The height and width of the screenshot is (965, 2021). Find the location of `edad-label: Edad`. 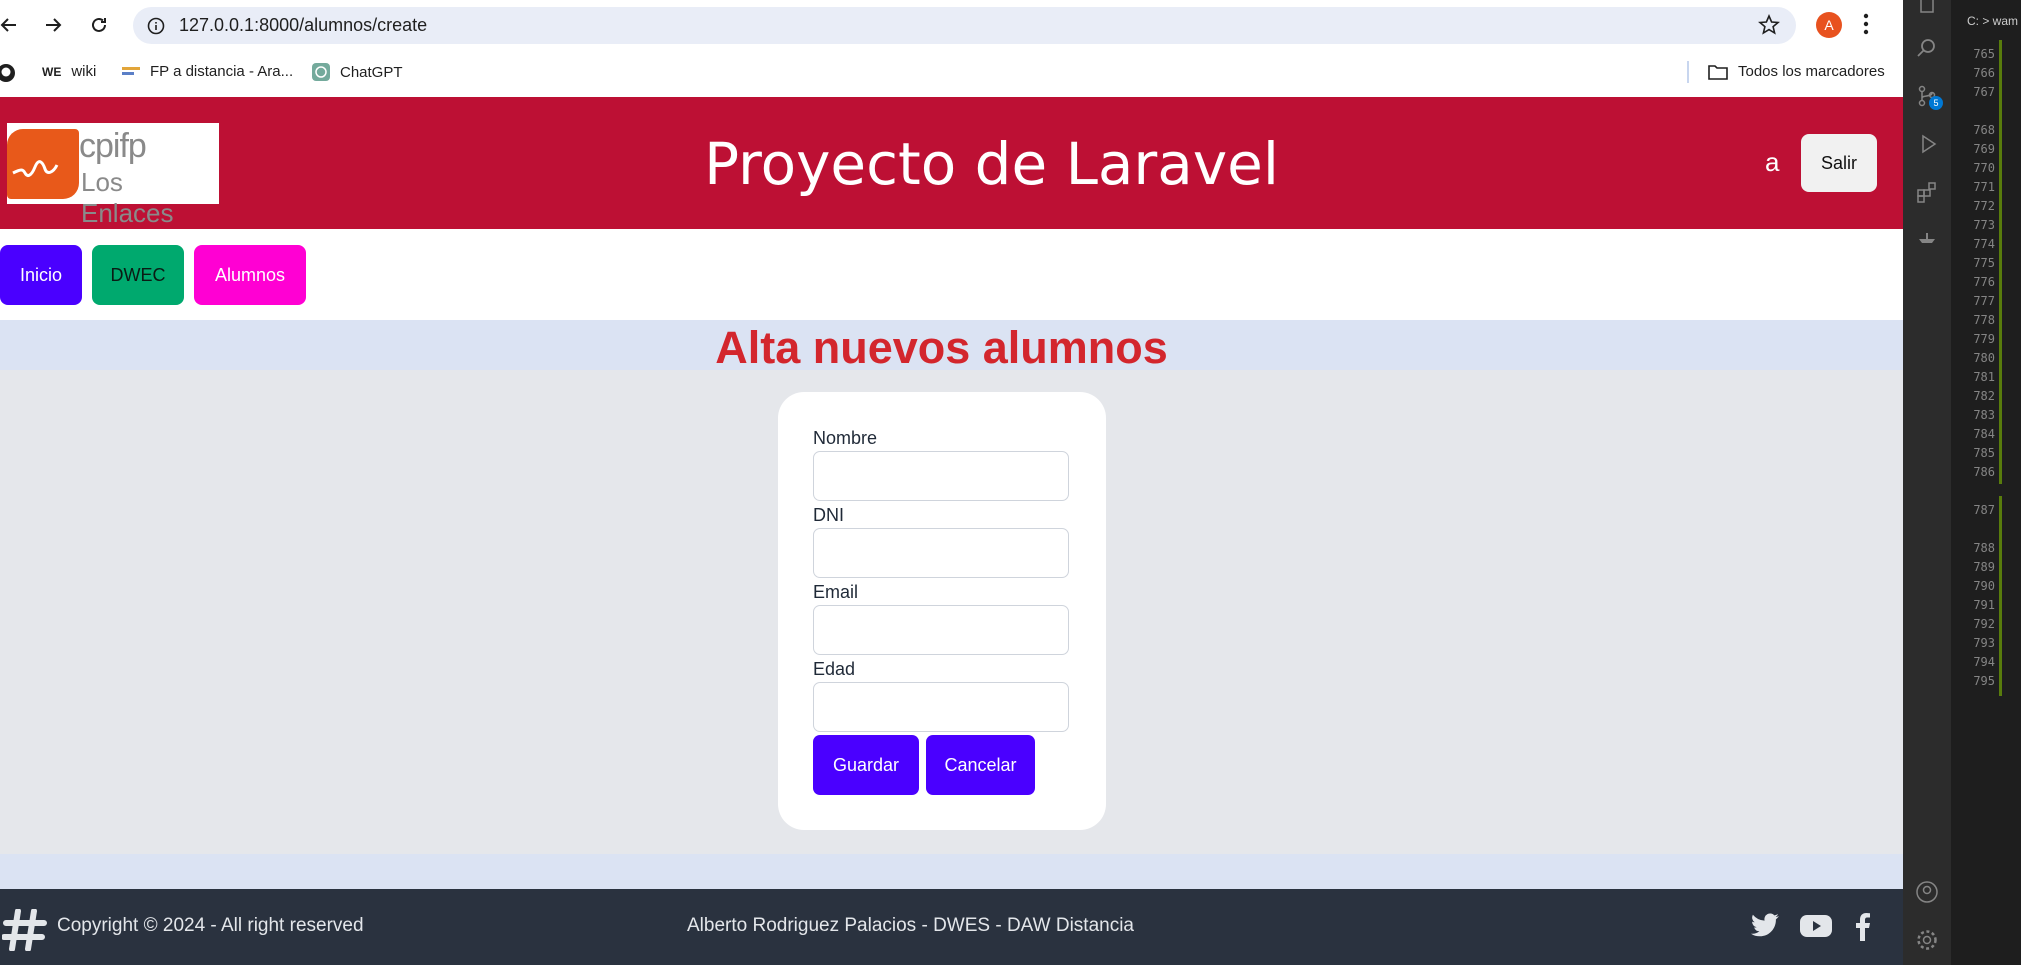

edad-label: Edad is located at coordinates (834, 669).